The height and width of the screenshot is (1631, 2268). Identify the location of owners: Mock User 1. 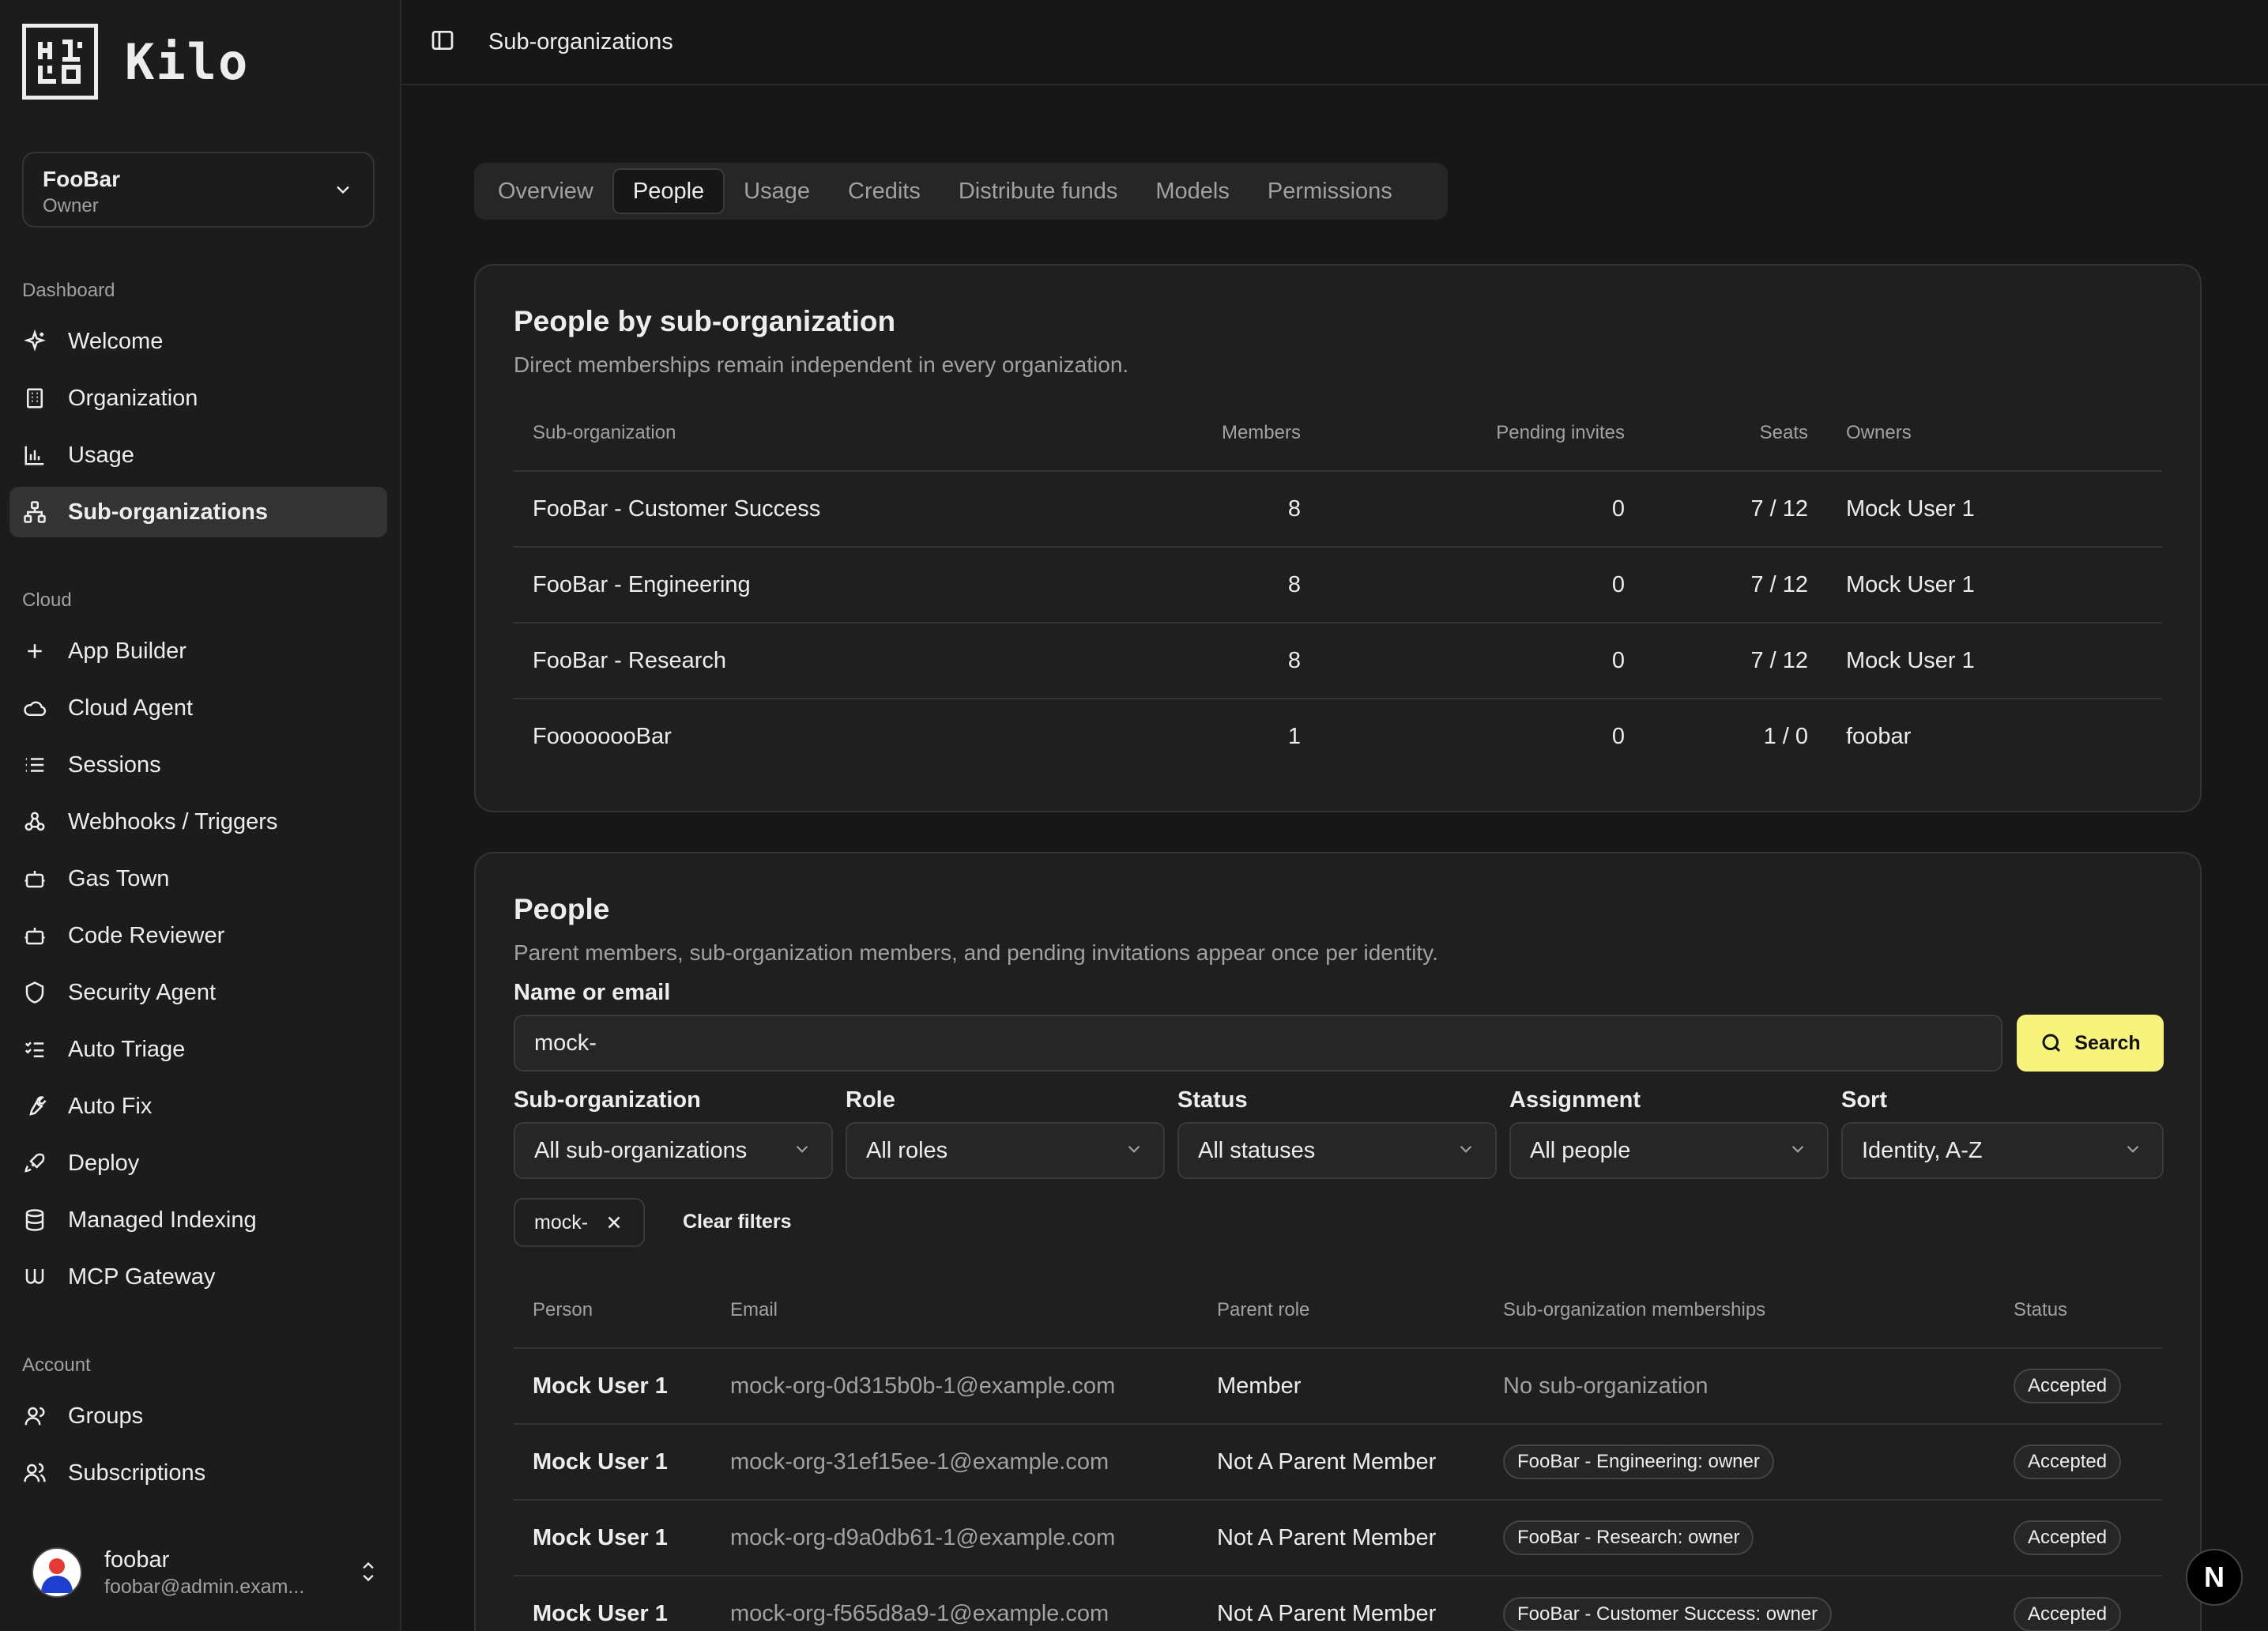
(1995, 509).